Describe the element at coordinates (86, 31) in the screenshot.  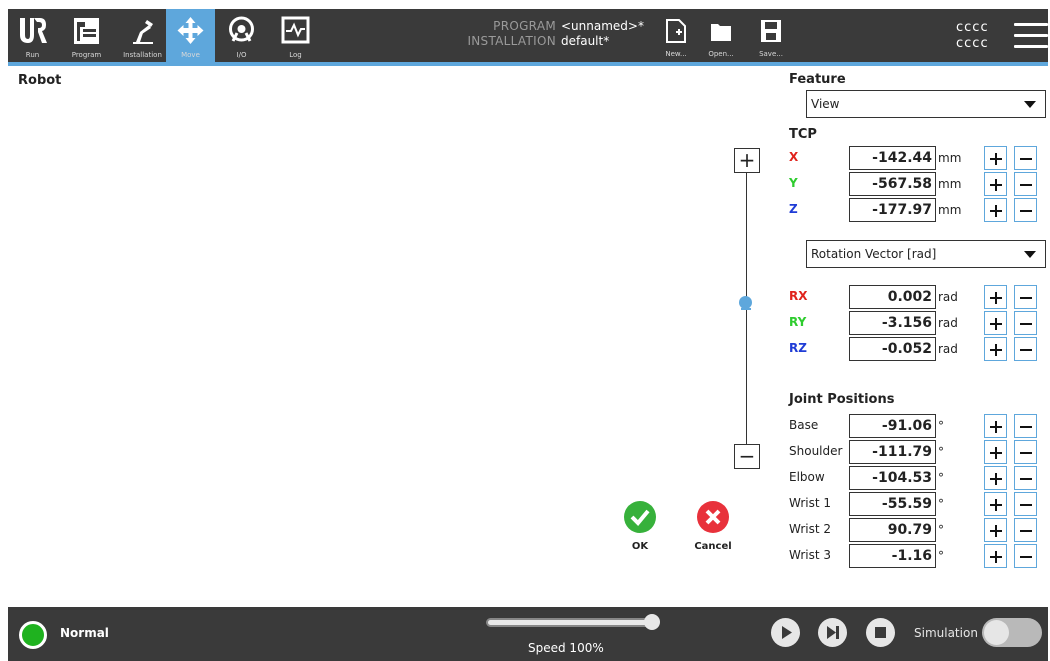
I see `program-icon` at that location.